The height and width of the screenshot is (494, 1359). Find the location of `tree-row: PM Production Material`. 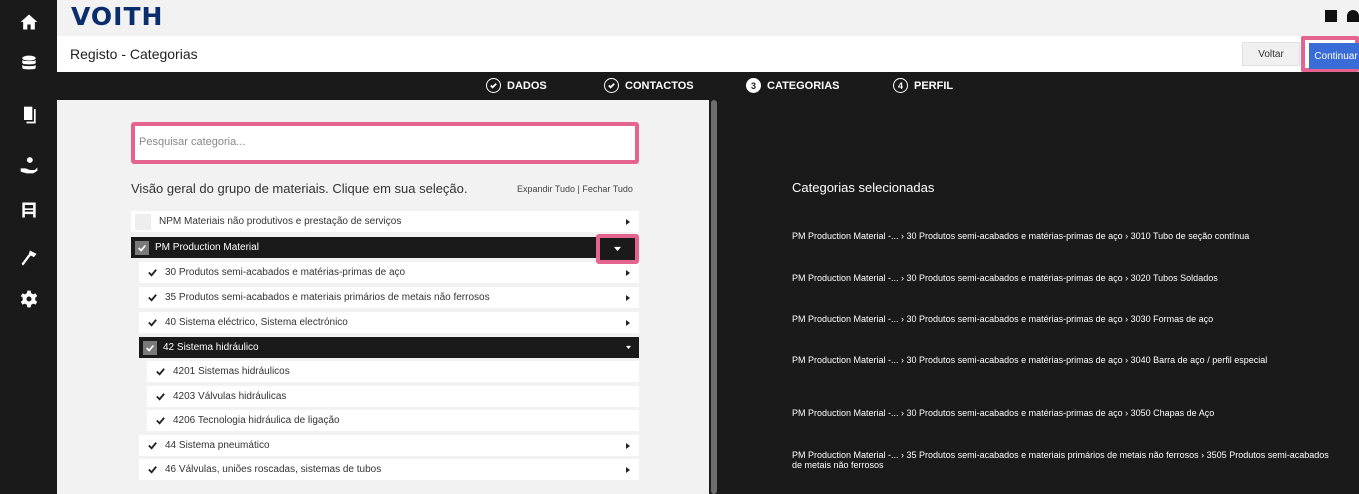

tree-row: PM Production Material is located at coordinates (385, 247).